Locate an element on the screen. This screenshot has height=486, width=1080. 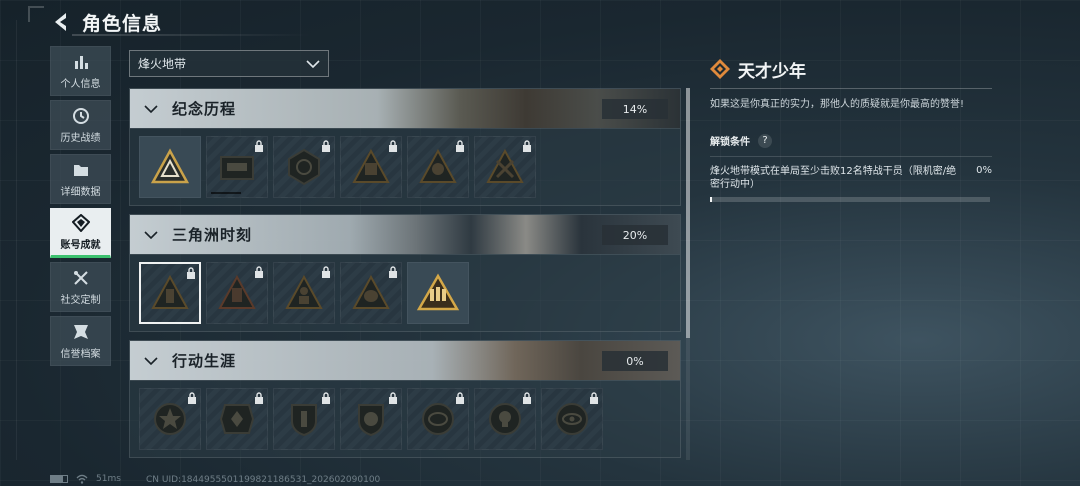
help-icon: ? is located at coordinates (765, 140).